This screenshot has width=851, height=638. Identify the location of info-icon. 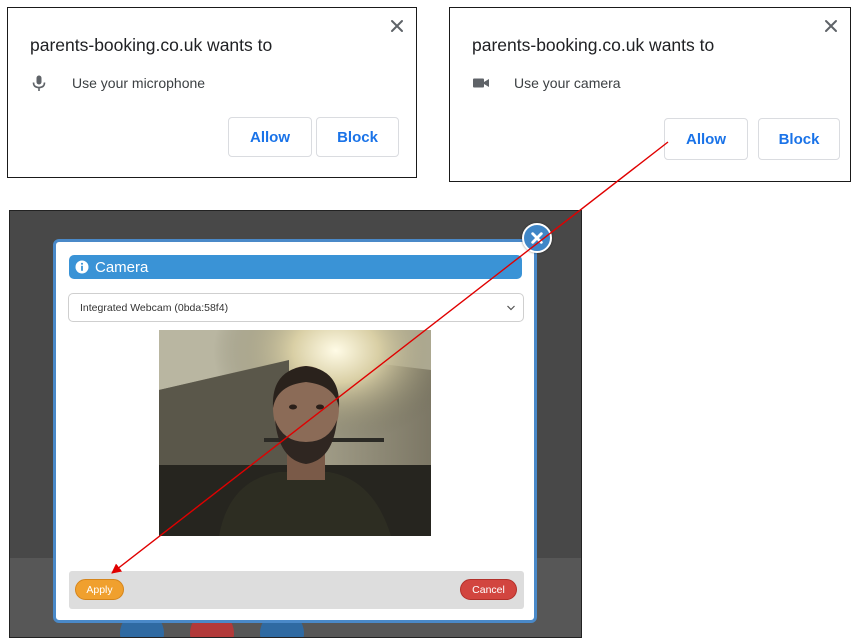
(82, 267).